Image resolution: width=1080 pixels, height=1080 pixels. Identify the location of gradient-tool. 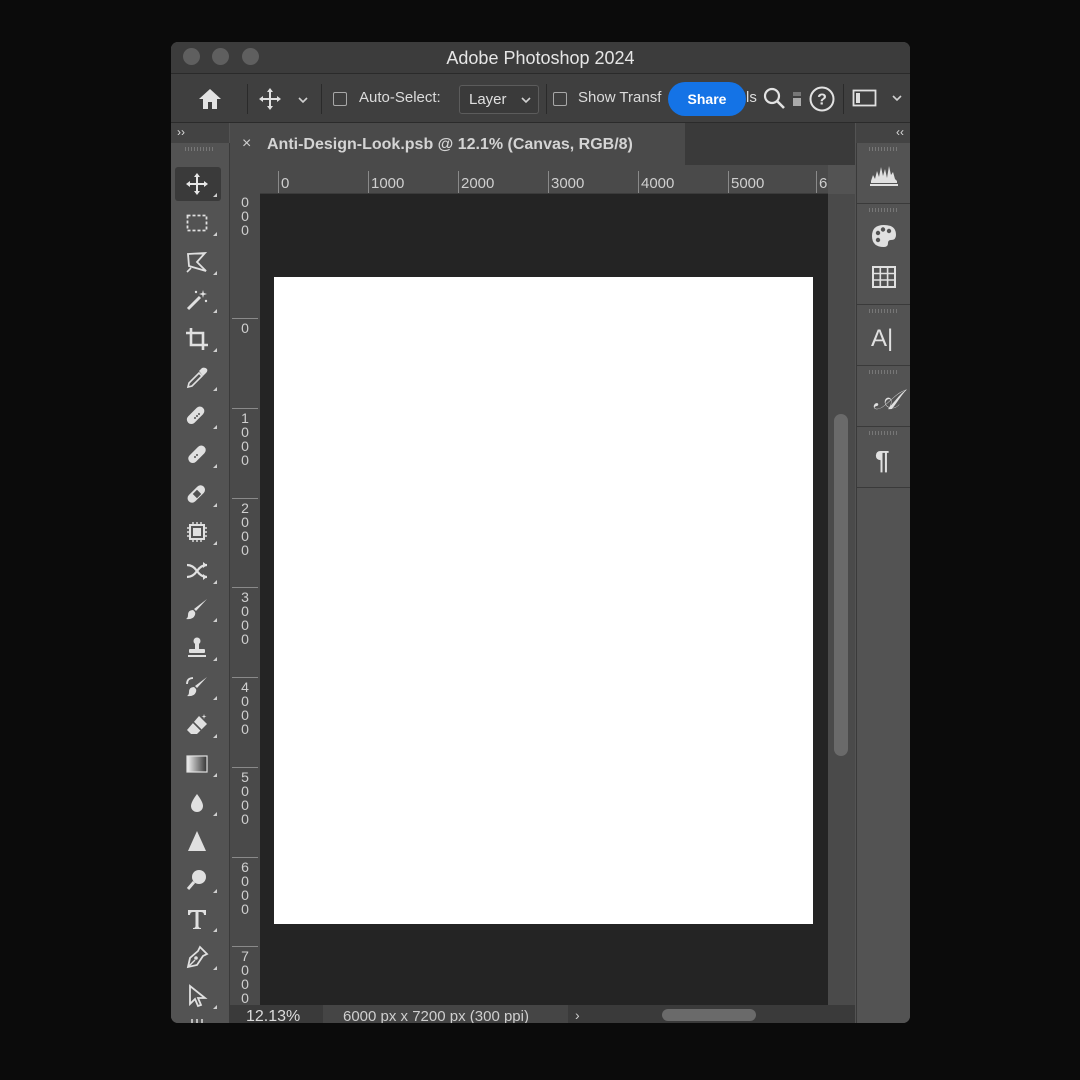
(198, 764).